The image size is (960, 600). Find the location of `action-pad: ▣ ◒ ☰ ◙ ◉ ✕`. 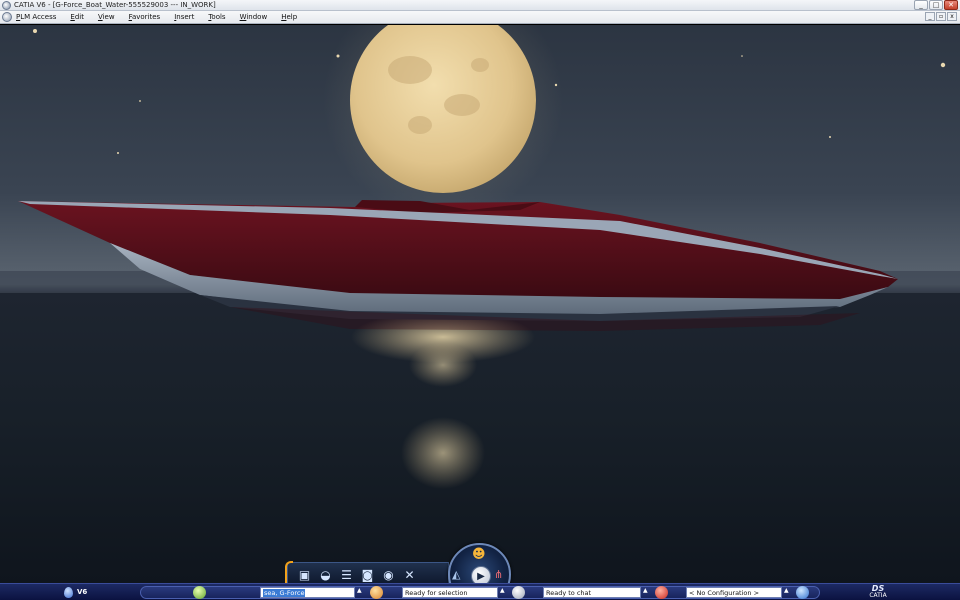

action-pad: ▣ ◒ ☰ ◙ ◉ ✕ is located at coordinates (367, 572).